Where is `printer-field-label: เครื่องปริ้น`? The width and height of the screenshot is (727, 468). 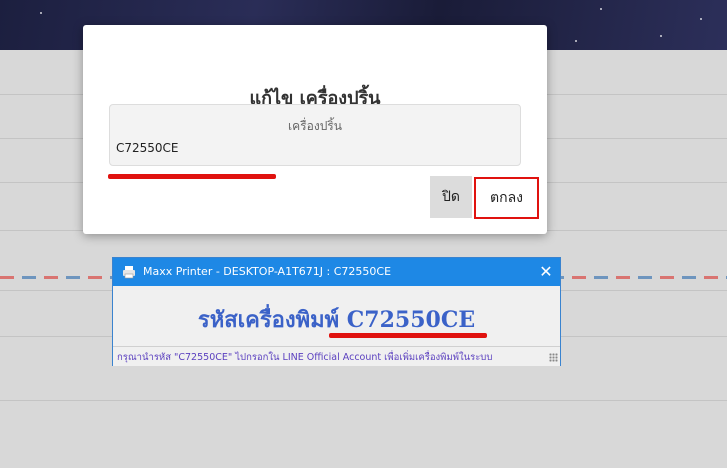
printer-field-label: เครื่องปริ้น is located at coordinates (315, 126).